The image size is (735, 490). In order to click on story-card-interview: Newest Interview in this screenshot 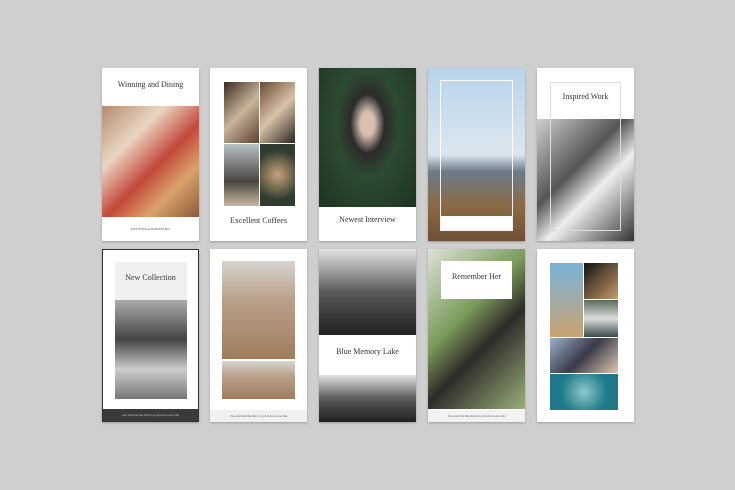, I will do `click(367, 154)`.